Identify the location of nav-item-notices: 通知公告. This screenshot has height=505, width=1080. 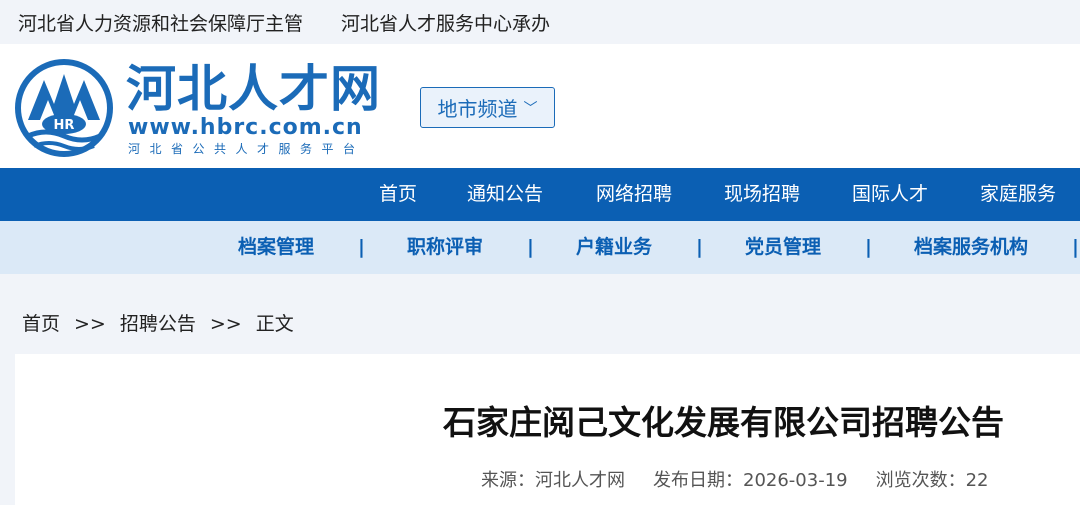
(505, 194).